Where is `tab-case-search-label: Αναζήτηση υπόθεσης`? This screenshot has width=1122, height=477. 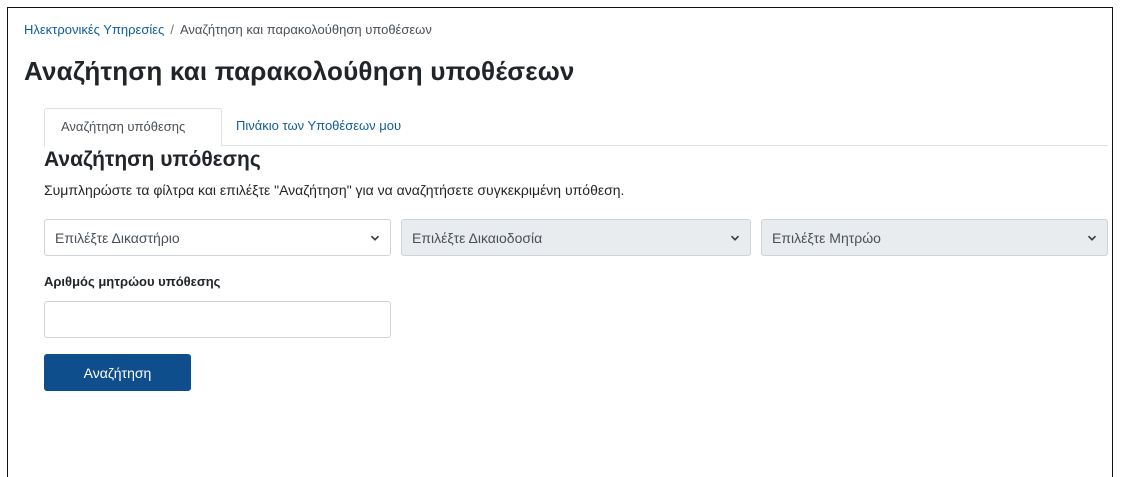 tab-case-search-label: Αναζήτηση υπόθεσης is located at coordinates (123, 126).